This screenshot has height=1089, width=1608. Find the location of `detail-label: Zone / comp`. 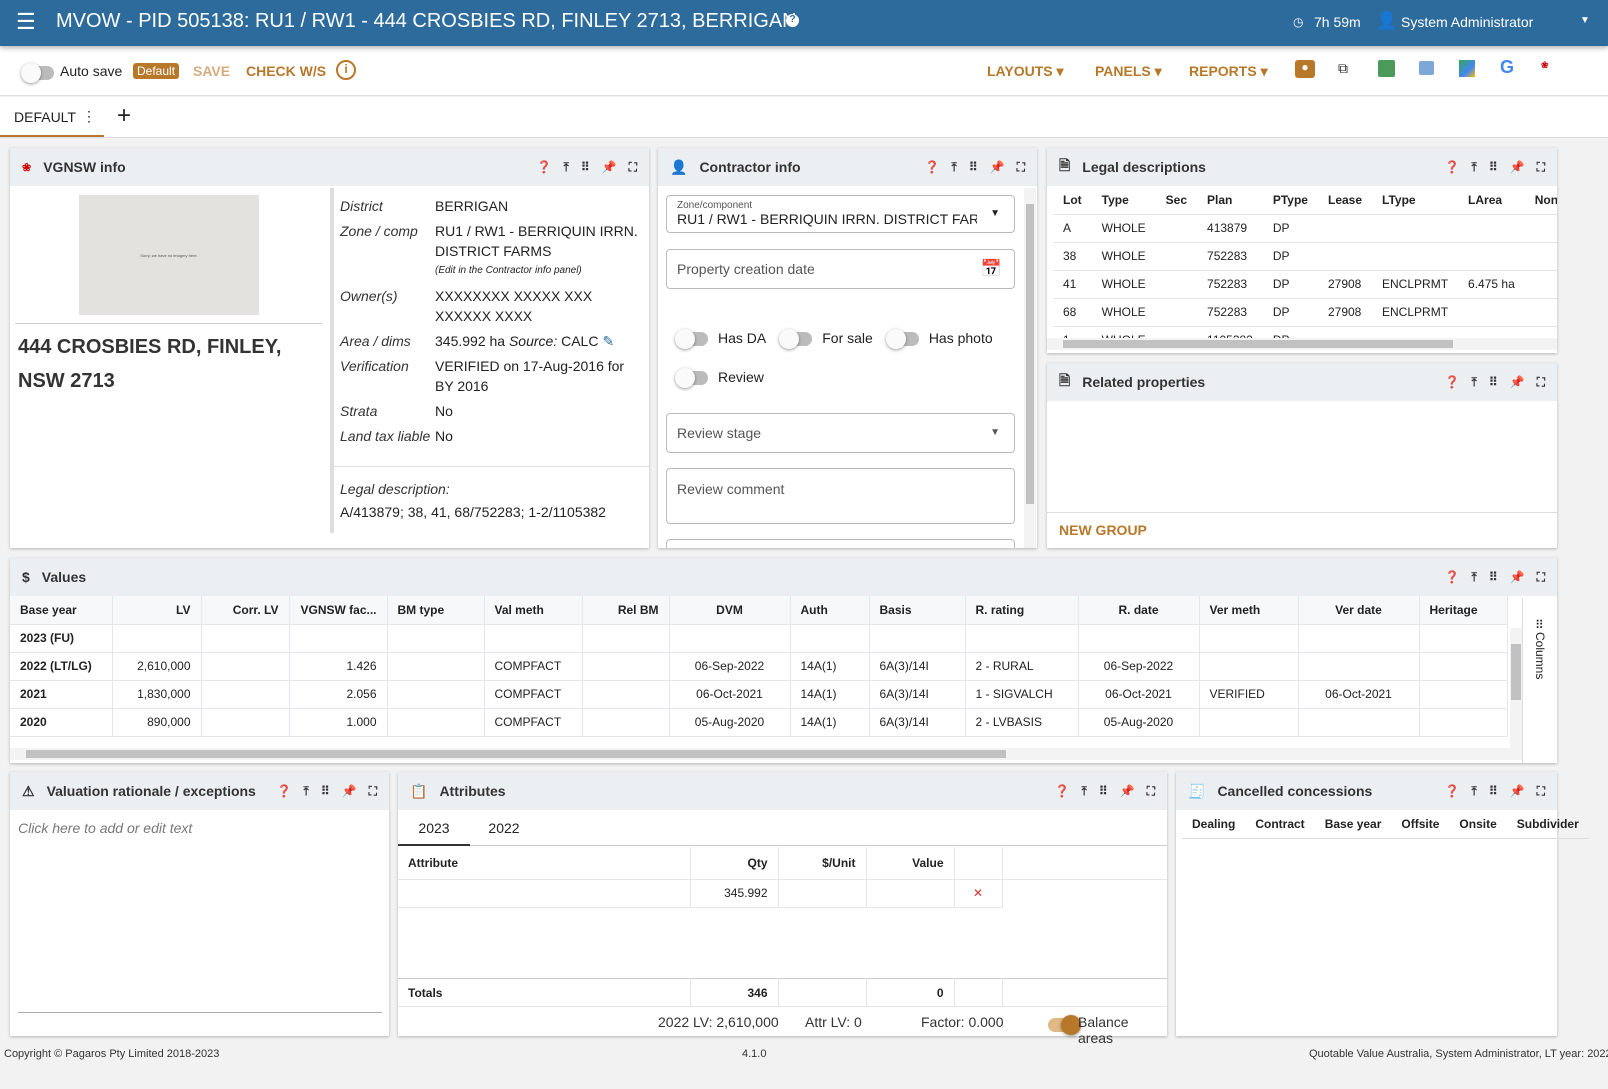

detail-label: Zone / comp is located at coordinates (379, 231).